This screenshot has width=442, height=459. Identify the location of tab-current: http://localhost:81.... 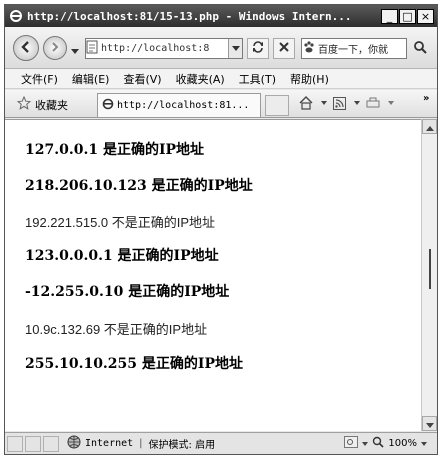
(179, 105).